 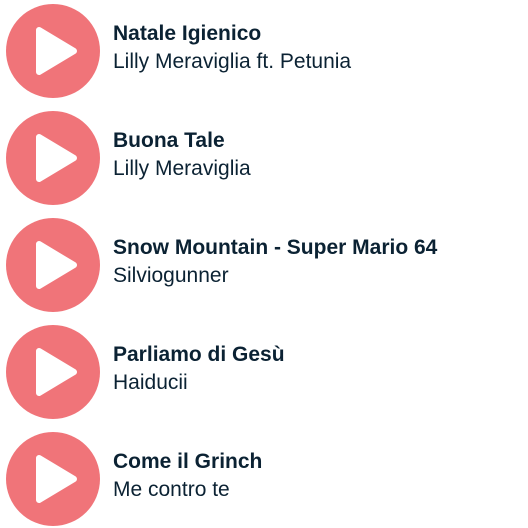 I want to click on track-artist: Lilly Meraviglia, so click(x=182, y=168).